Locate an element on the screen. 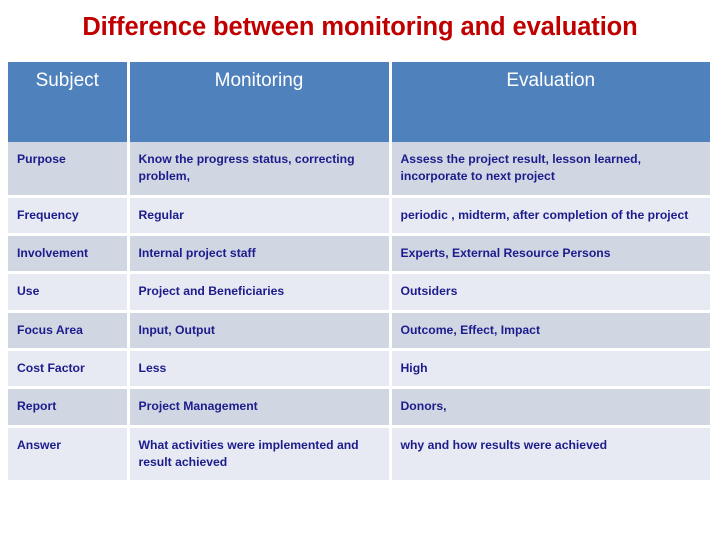 This screenshot has height=540, width=720. cell-subject: Frequency is located at coordinates (69, 216).